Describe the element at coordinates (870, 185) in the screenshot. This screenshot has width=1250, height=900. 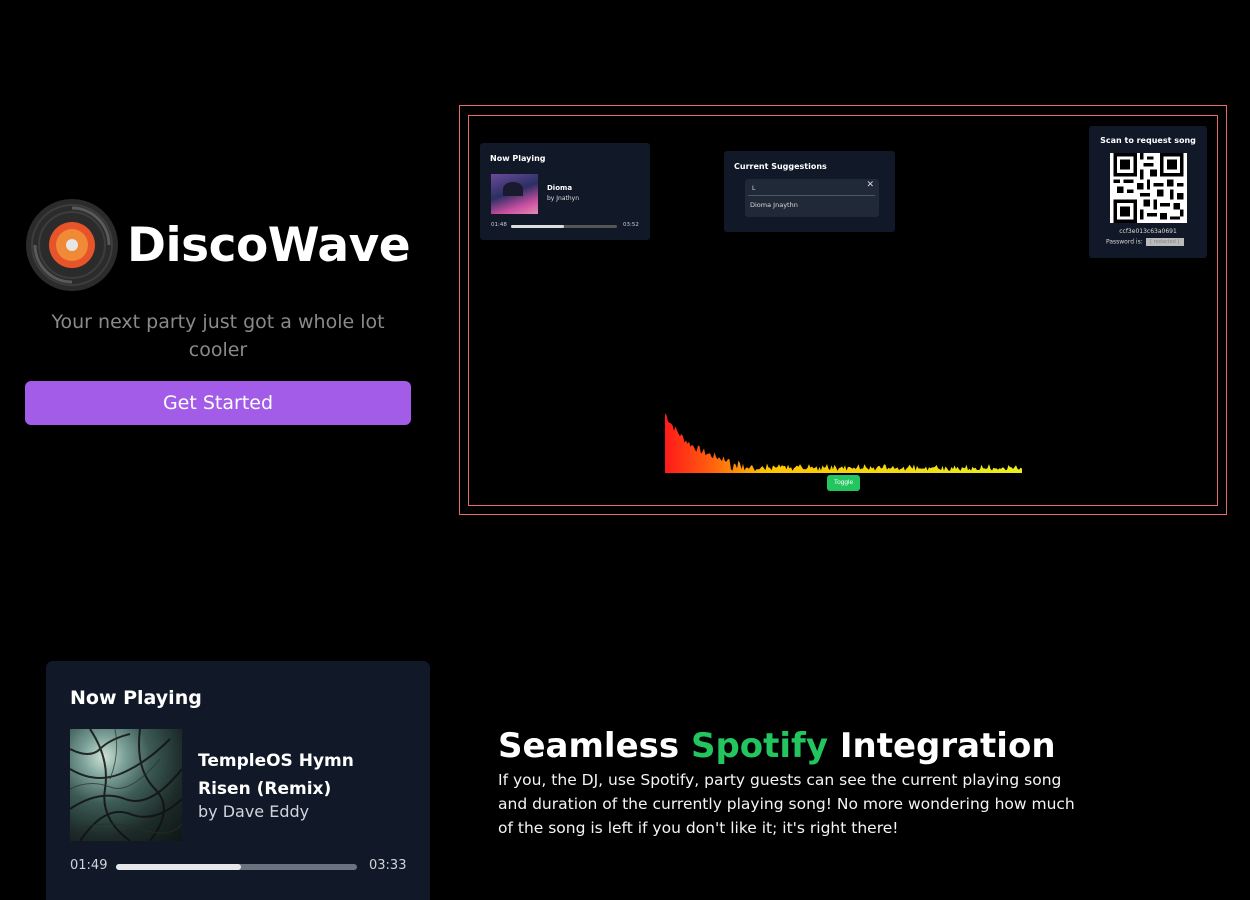
I see `close-icon: ✕` at that location.